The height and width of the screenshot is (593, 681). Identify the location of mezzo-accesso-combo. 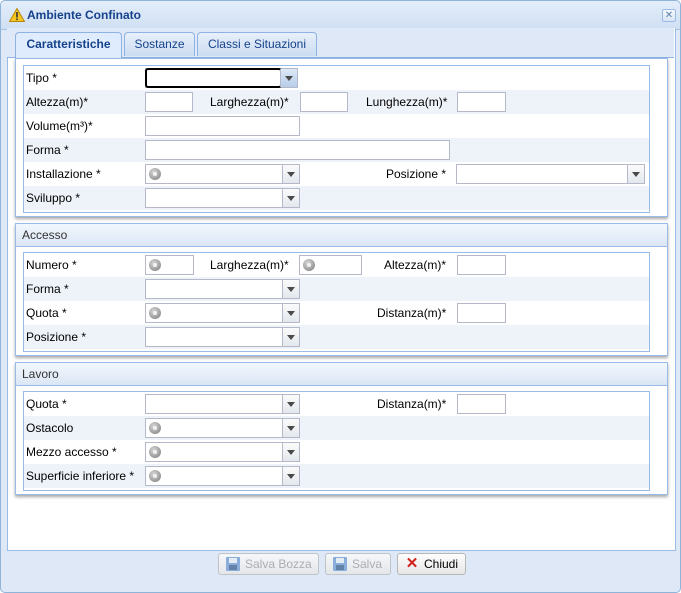
(222, 452).